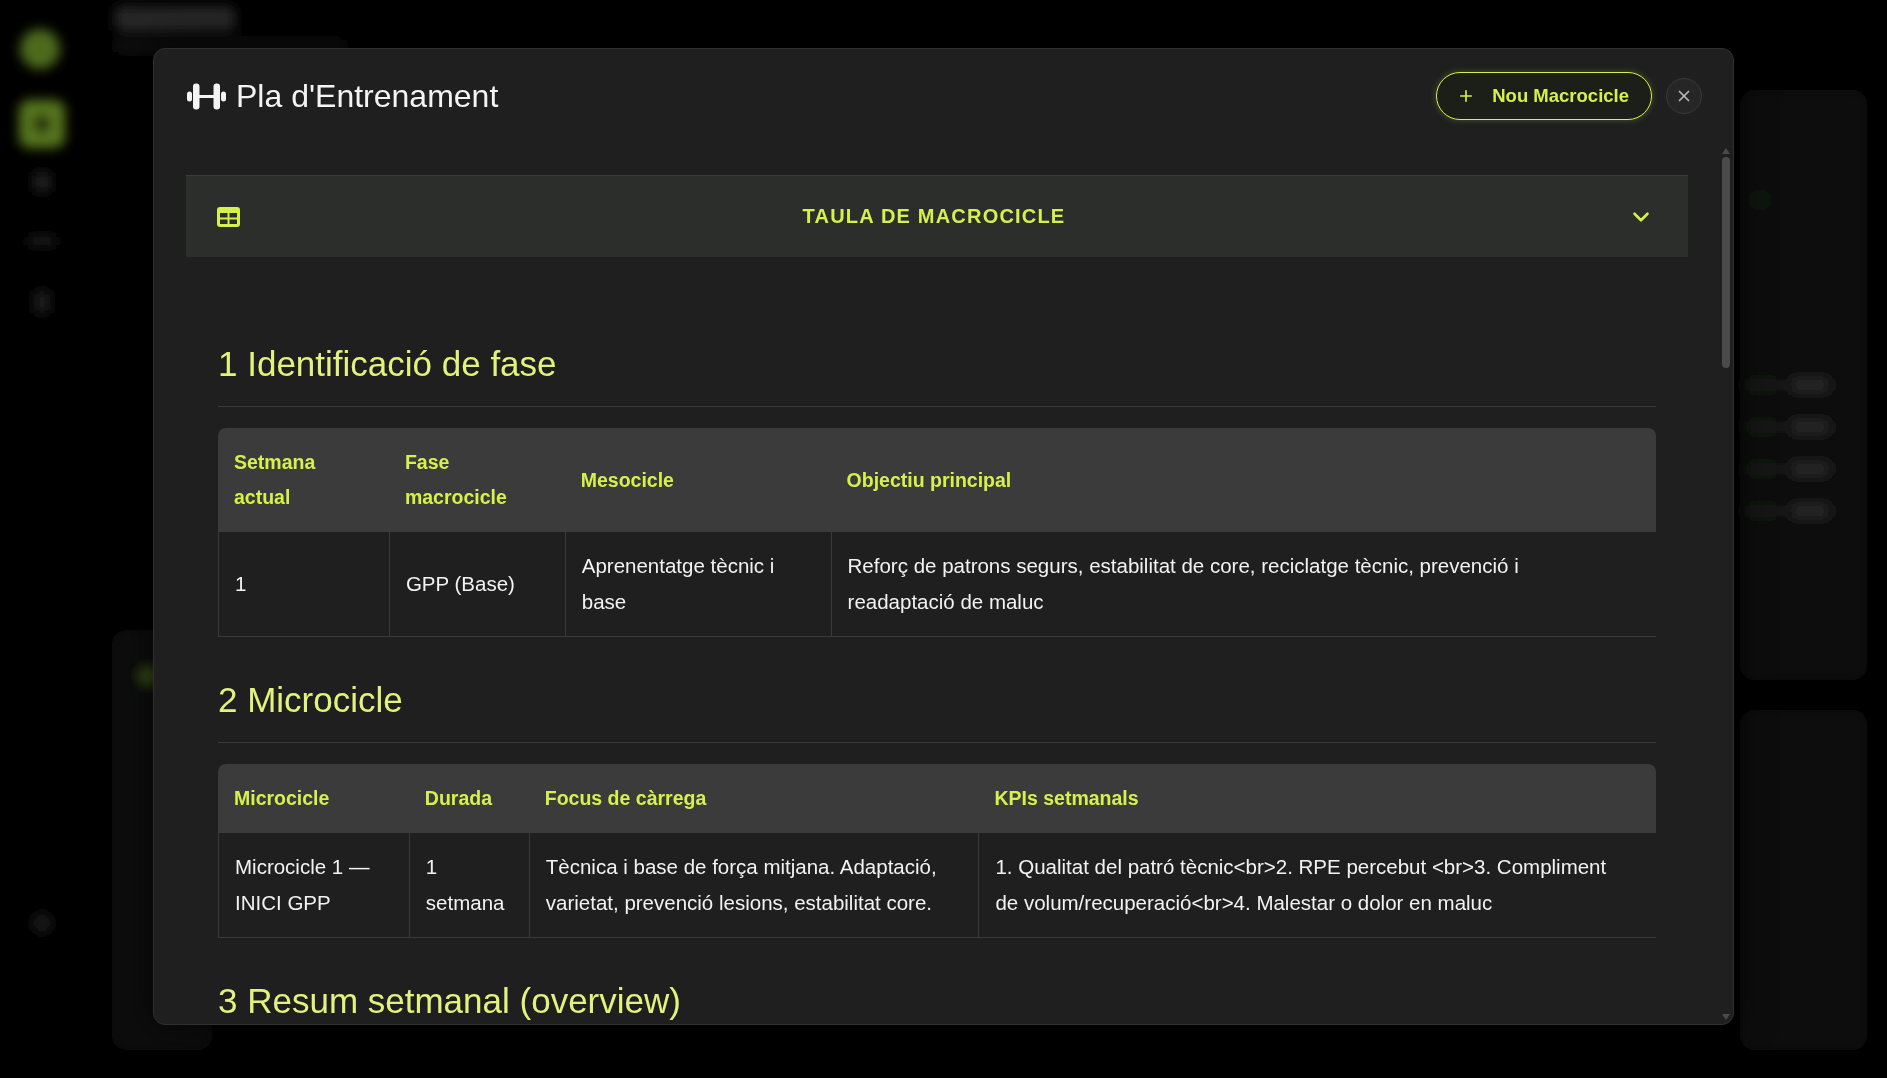  What do you see at coordinates (449, 1001) in the screenshot?
I see `section-heading: 3 Resum setmanal (overview)` at bounding box center [449, 1001].